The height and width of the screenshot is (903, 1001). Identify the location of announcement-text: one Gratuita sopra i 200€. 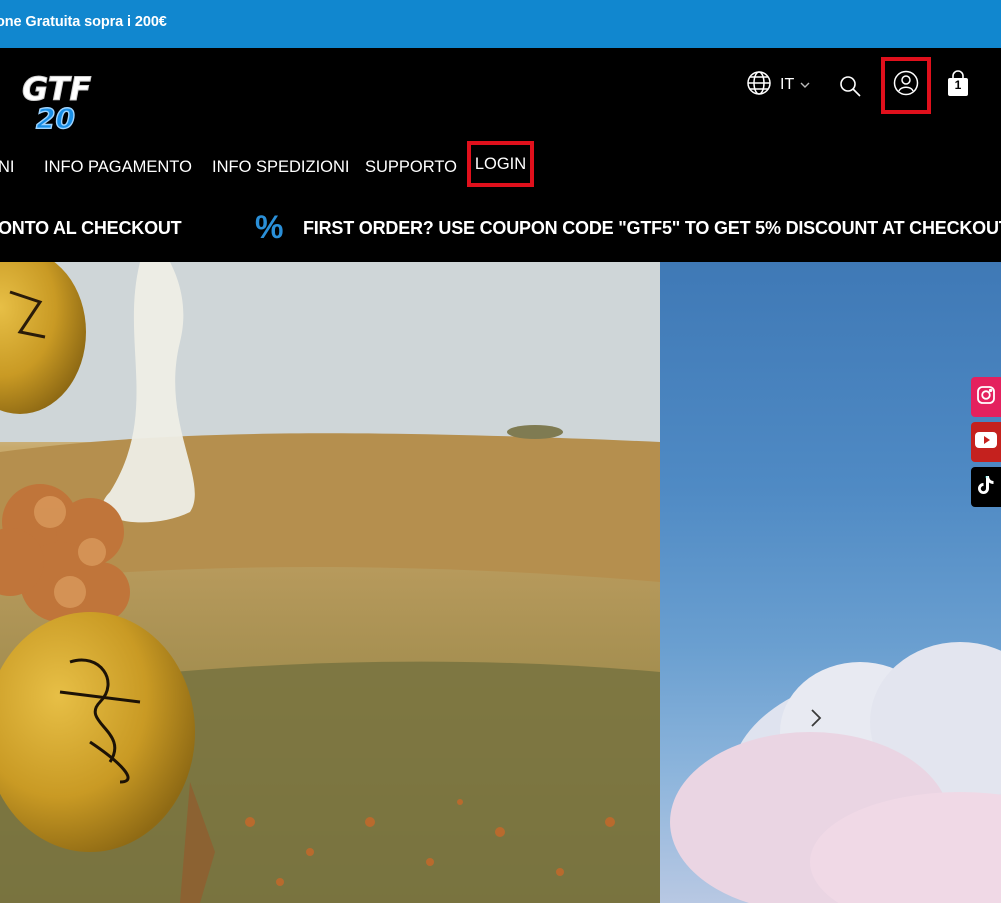
(83, 22).